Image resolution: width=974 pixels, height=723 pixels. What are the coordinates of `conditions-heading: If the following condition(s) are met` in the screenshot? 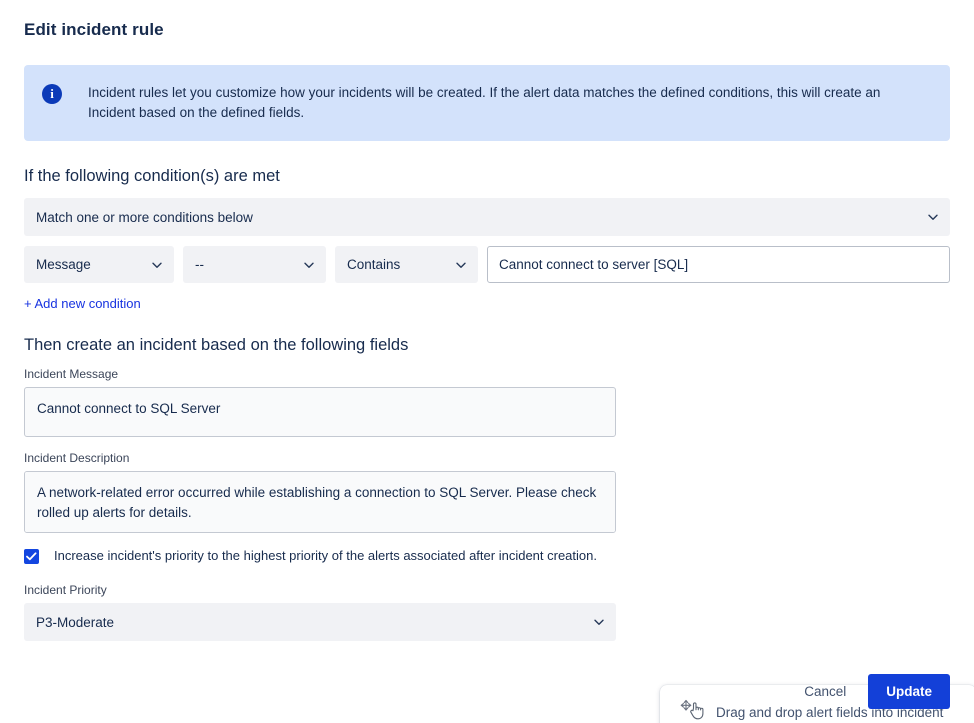 It's located at (152, 176).